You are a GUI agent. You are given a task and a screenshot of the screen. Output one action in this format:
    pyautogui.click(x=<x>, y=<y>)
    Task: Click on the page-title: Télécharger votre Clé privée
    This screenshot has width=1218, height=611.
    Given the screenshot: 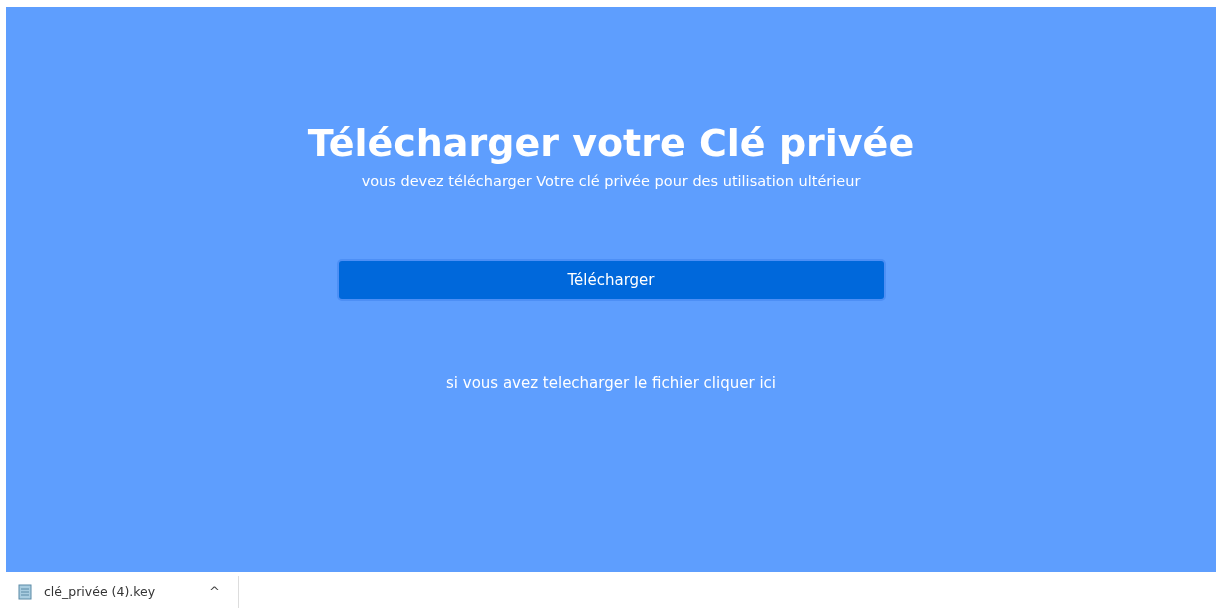 What is the action you would take?
    pyautogui.click(x=611, y=143)
    